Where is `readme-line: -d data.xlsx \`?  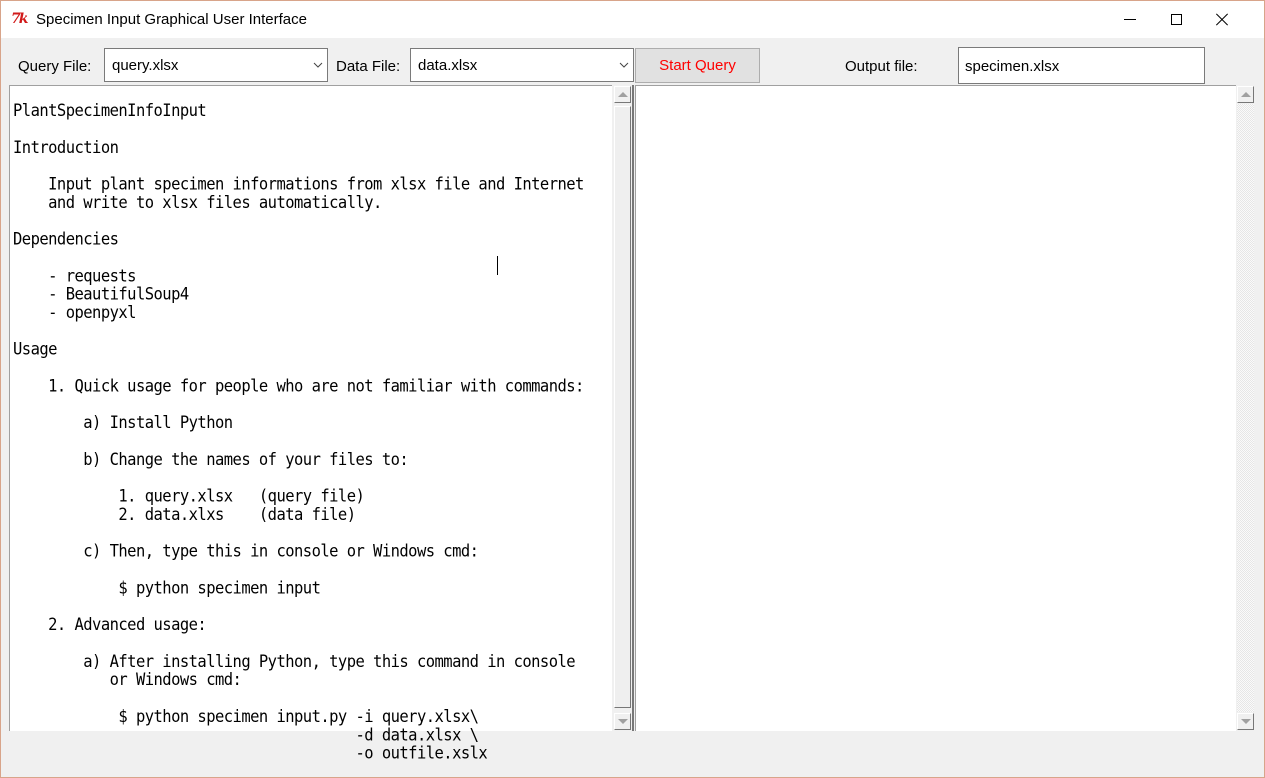 readme-line: -d data.xlsx \ is located at coordinates (246, 735).